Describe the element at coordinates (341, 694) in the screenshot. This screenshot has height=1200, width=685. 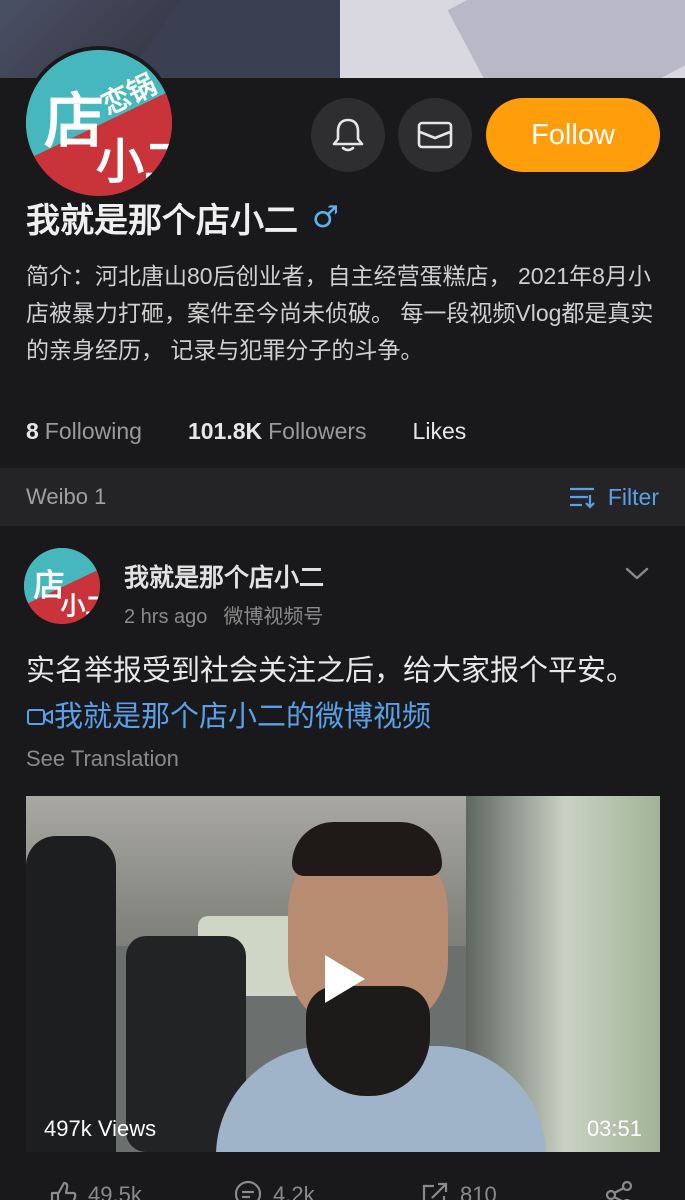
I see `post-text: 实名举报受到社会关注之后，给大家报个平安。 我就是那个店小二的微博视频` at that location.